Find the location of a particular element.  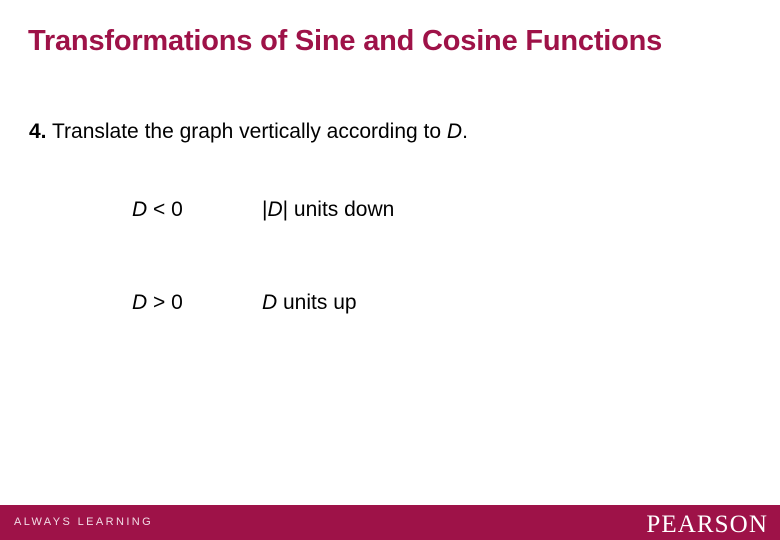

footer-tagline: ALWAYS LEARNING is located at coordinates (84, 522).